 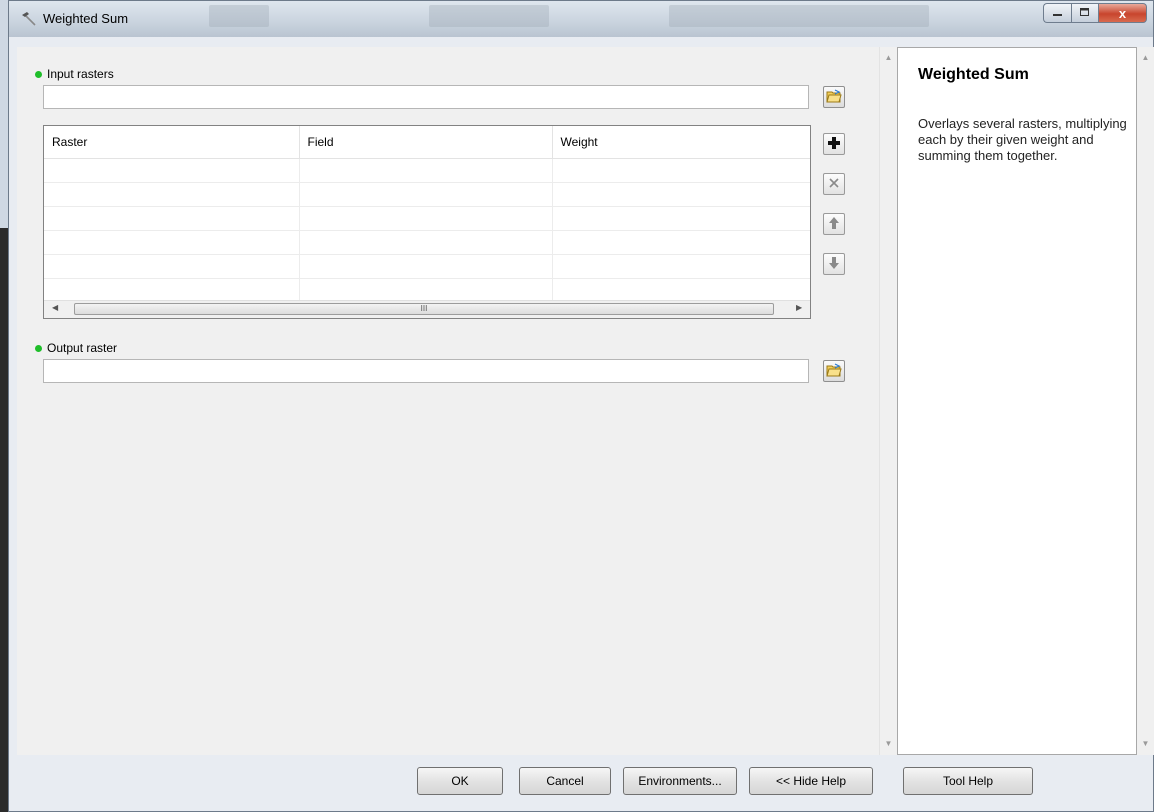 What do you see at coordinates (86, 18) in the screenshot?
I see `window-title: Weighted Sum` at bounding box center [86, 18].